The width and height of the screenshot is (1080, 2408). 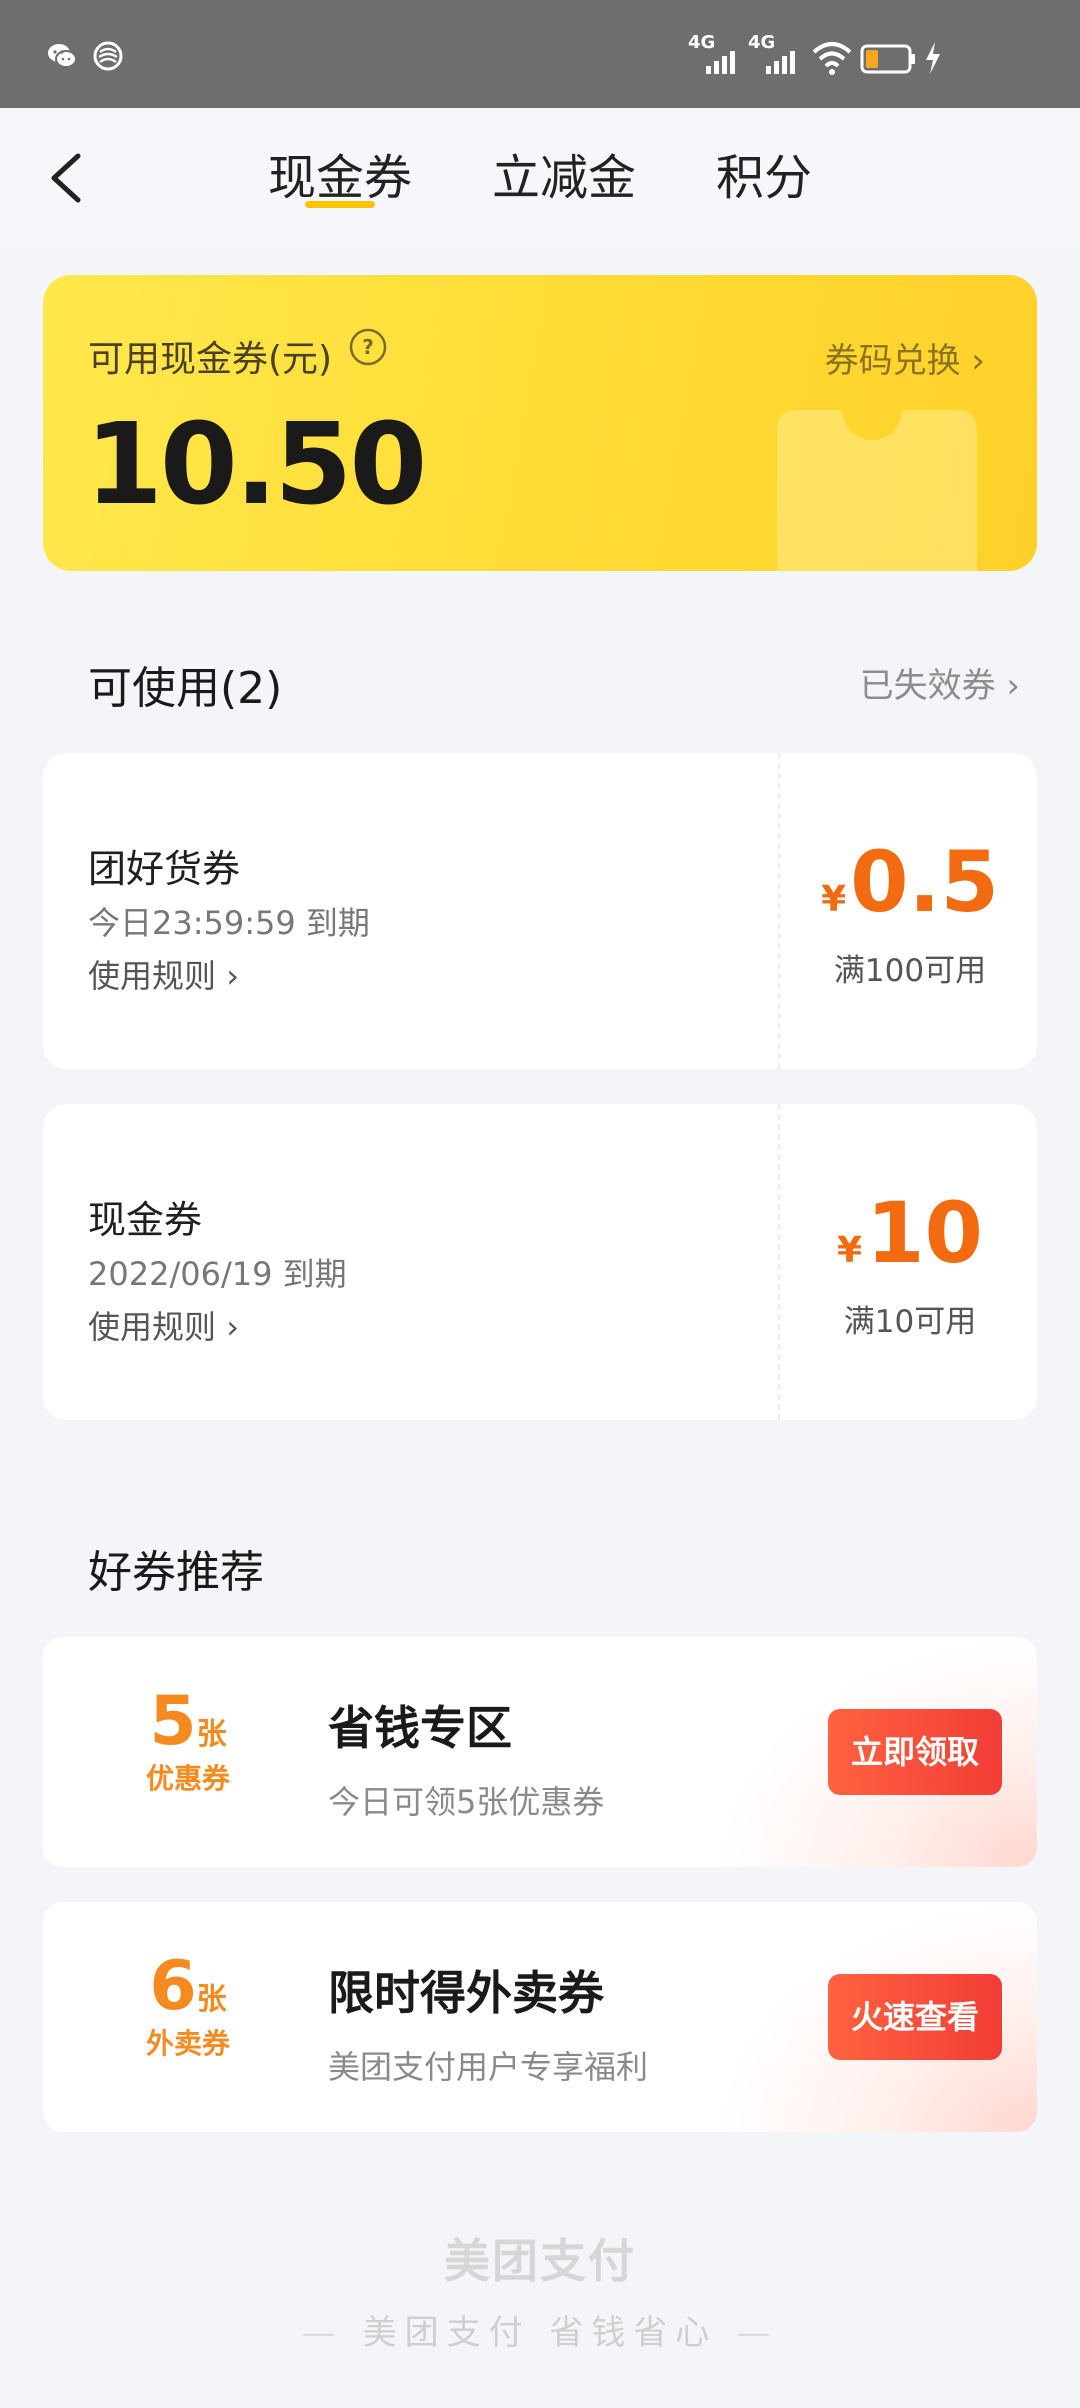 I want to click on wifi-icon, so click(x=832, y=58).